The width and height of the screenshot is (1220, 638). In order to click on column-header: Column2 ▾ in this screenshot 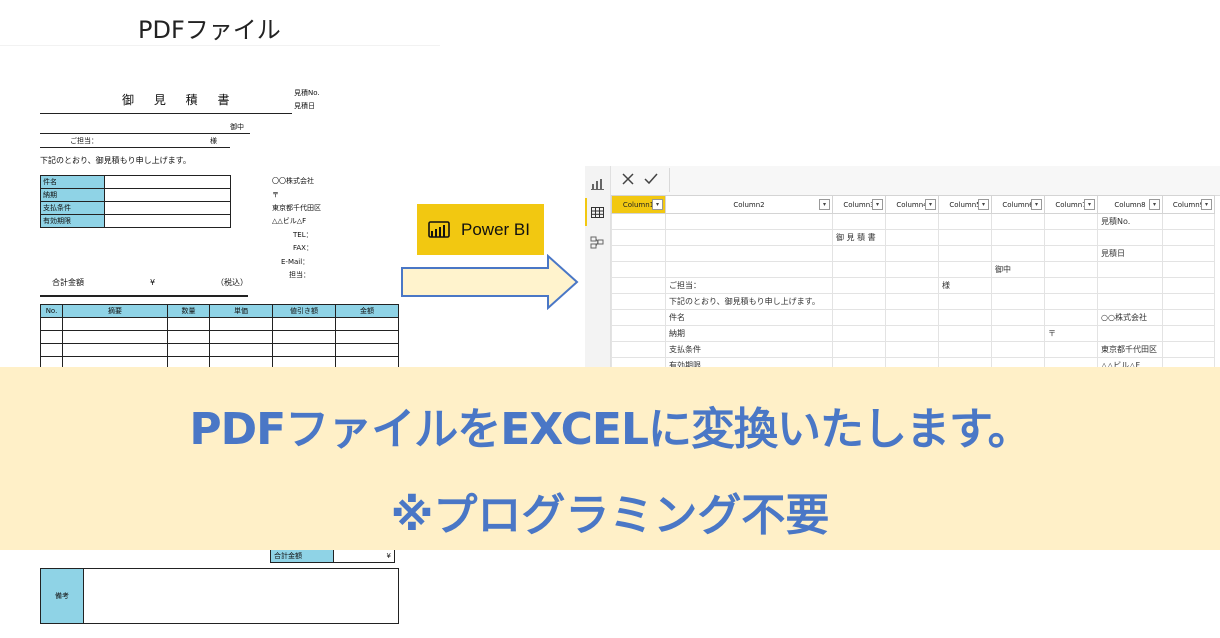, I will do `click(749, 204)`.